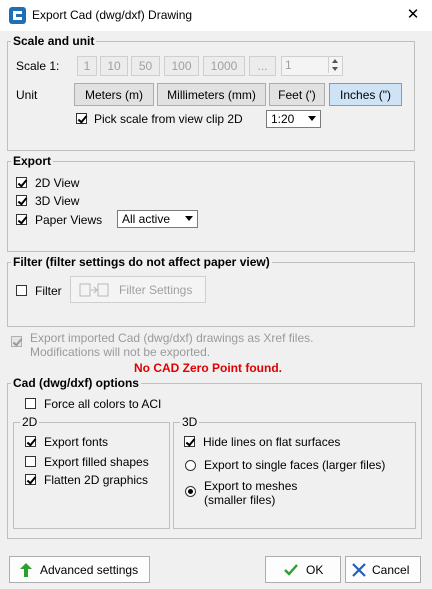 The image size is (432, 589). What do you see at coordinates (96, 480) in the screenshot?
I see `flatten-label: Flatten 2D graphics` at bounding box center [96, 480].